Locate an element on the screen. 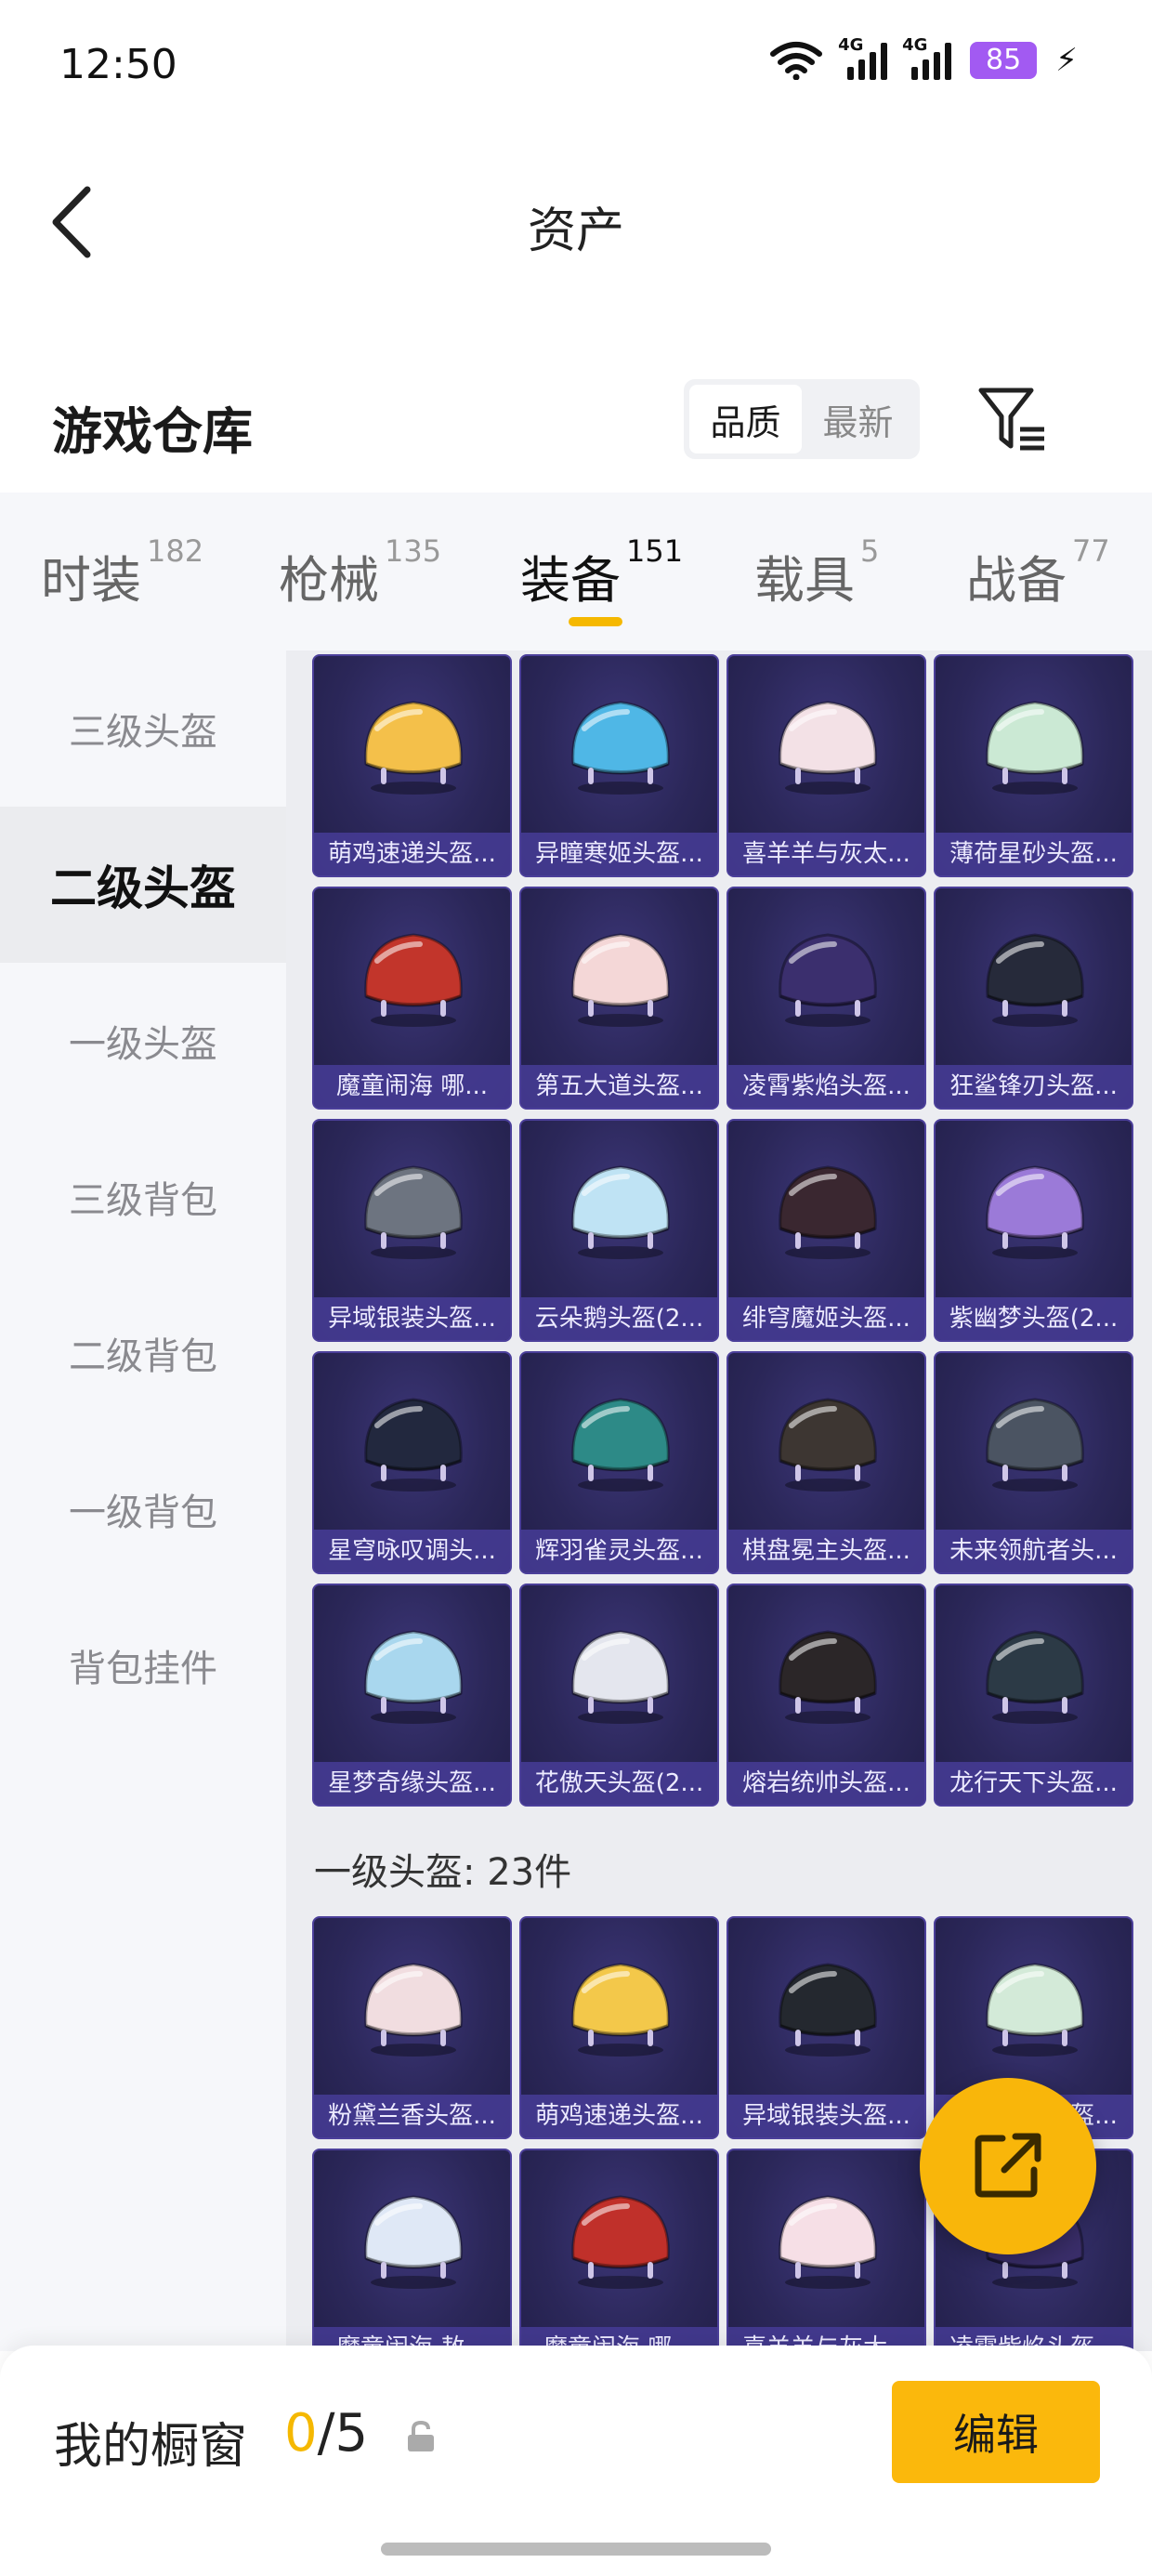 Image resolution: width=1152 pixels, height=2576 pixels. tab-supplies: 战备 77 is located at coordinates (1038, 572).